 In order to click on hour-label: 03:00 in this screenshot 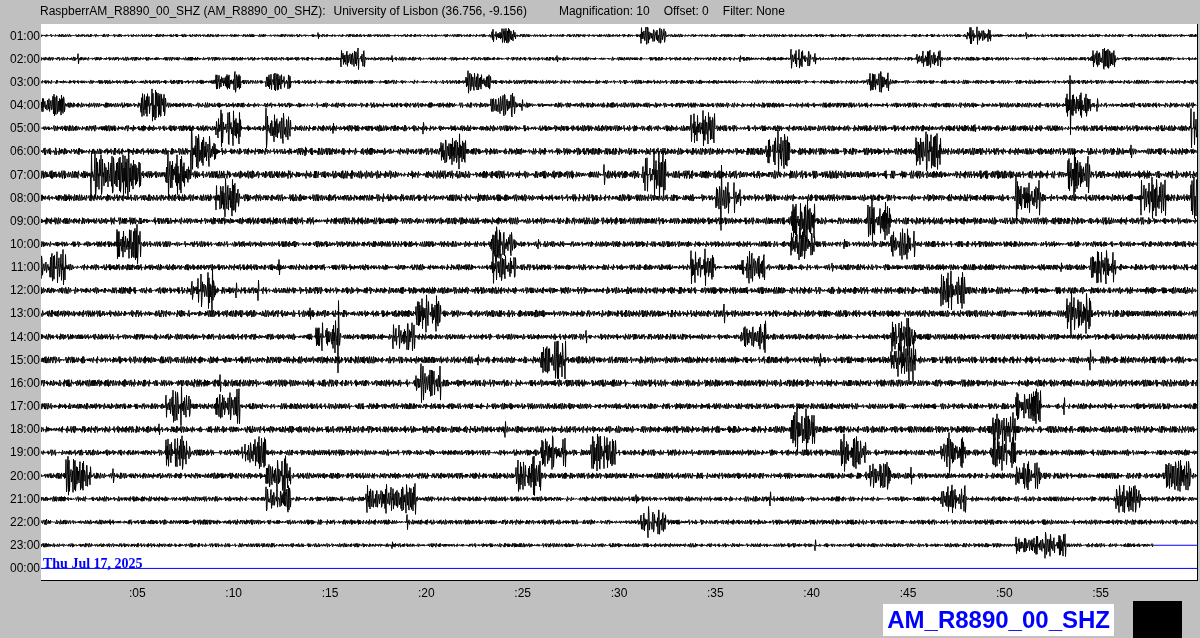, I will do `click(24, 82)`.